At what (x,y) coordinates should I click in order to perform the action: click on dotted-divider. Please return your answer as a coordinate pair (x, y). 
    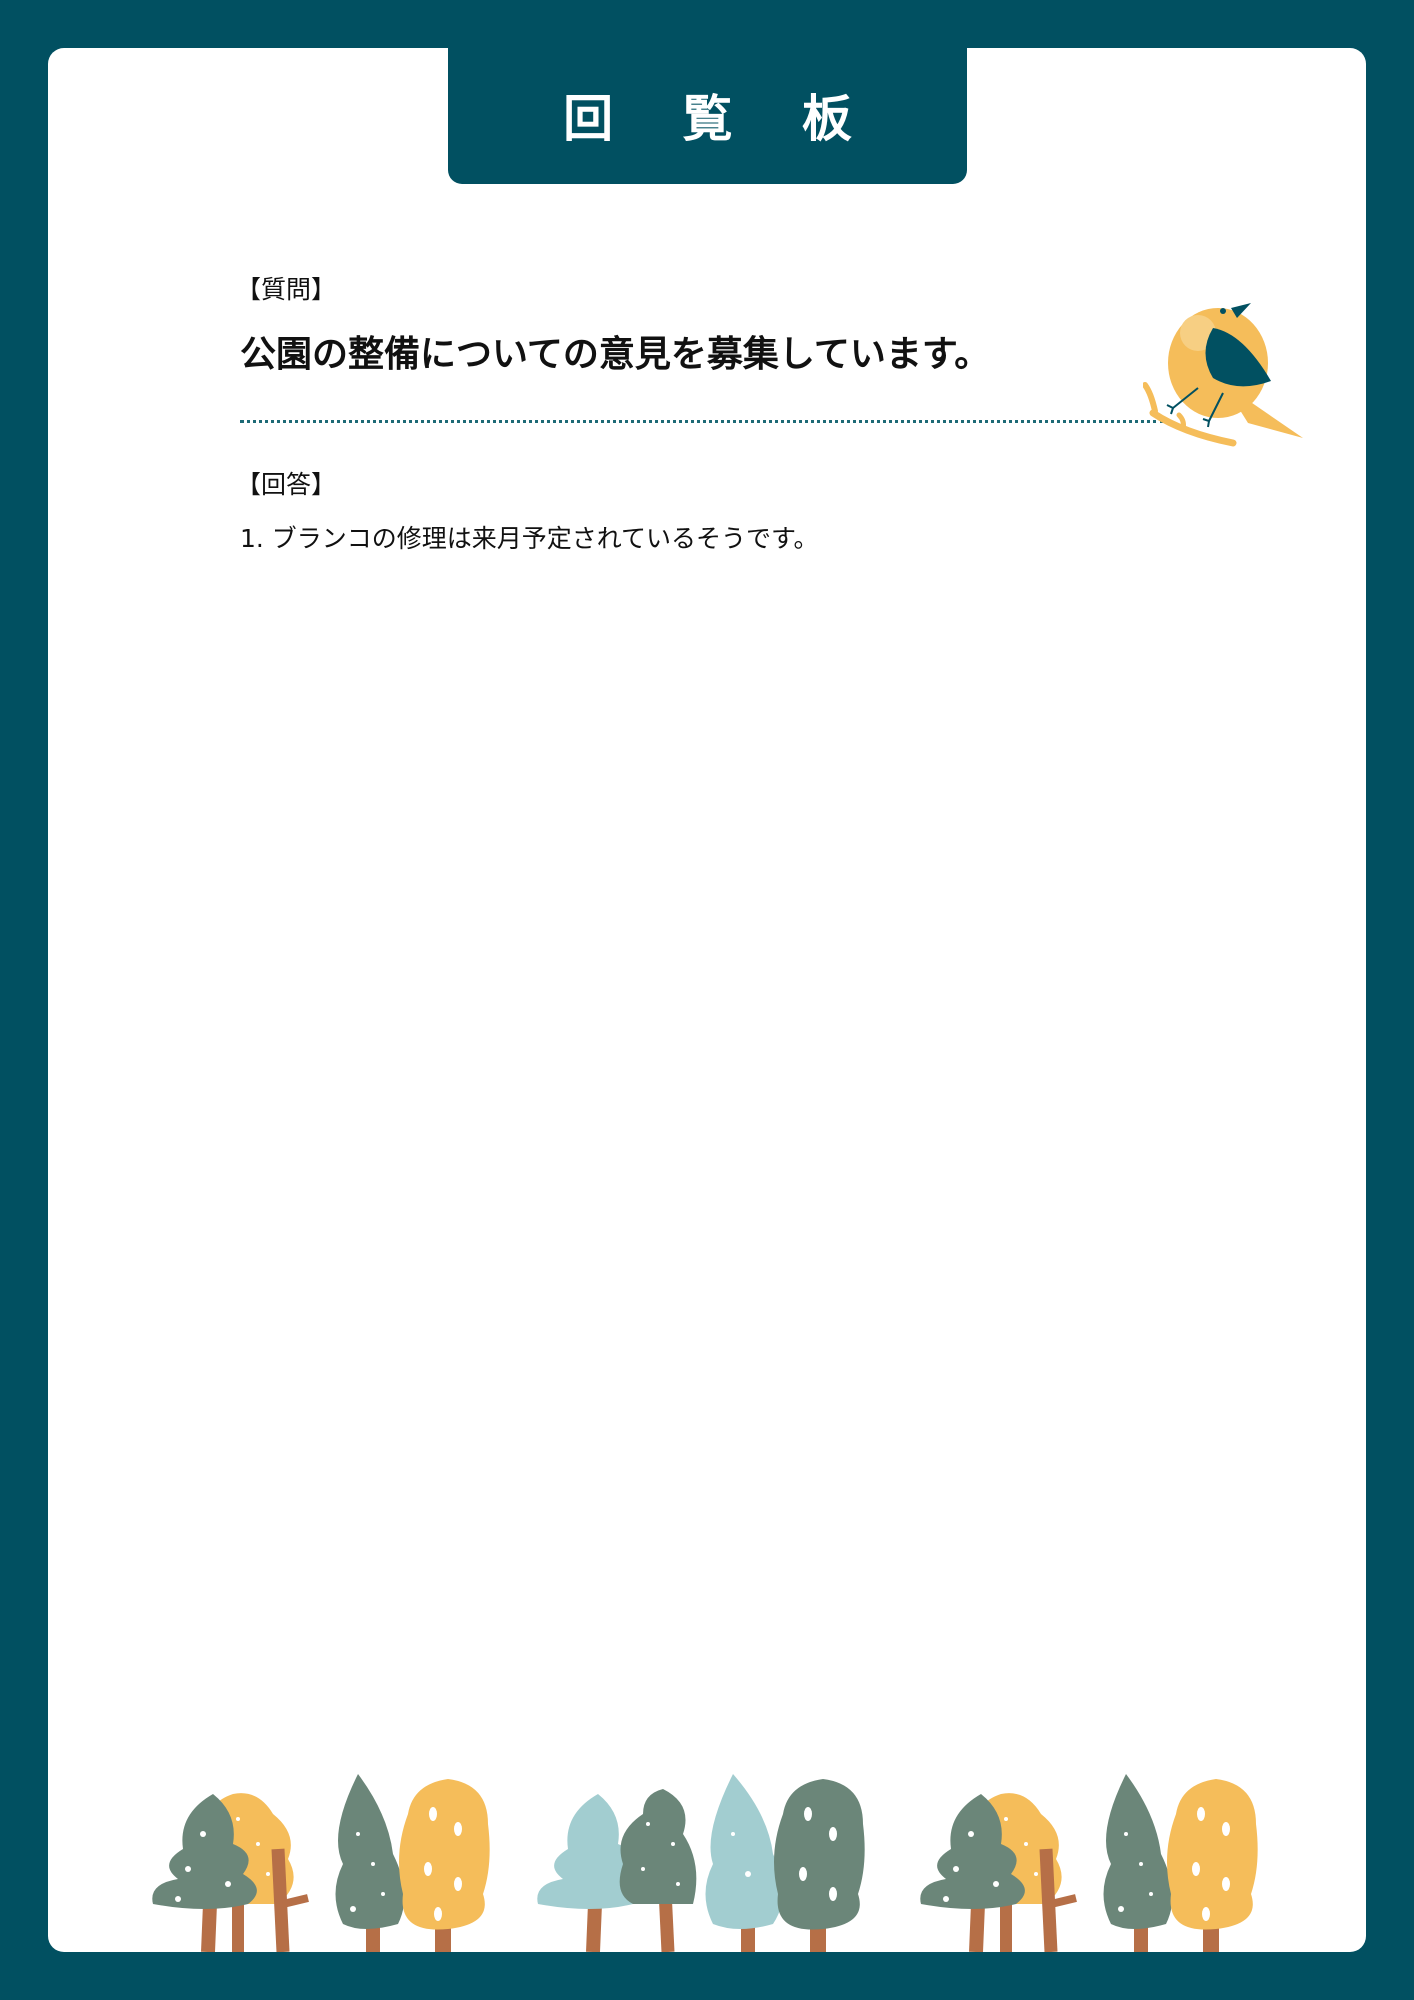
    Looking at the image, I should click on (702, 421).